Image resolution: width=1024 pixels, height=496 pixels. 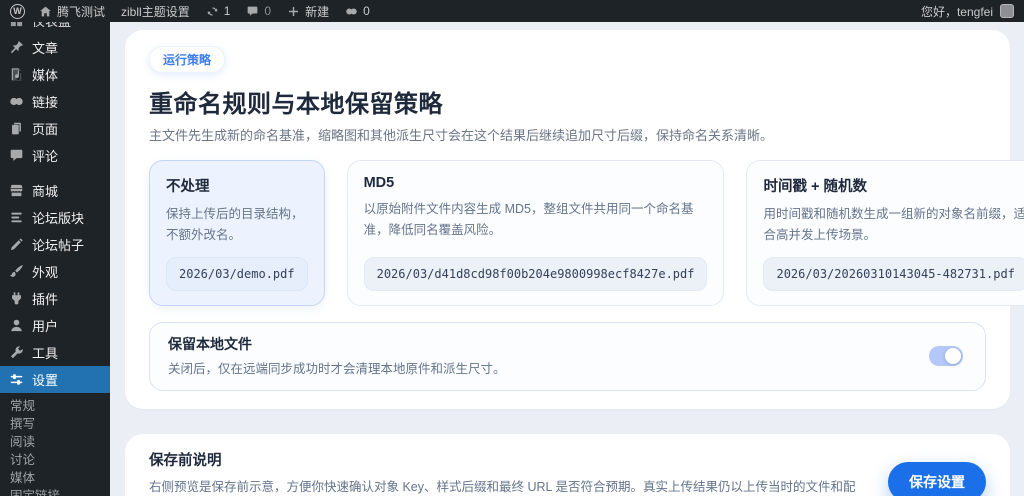 I want to click on sidebar-item-links: 链接, so click(x=55, y=101).